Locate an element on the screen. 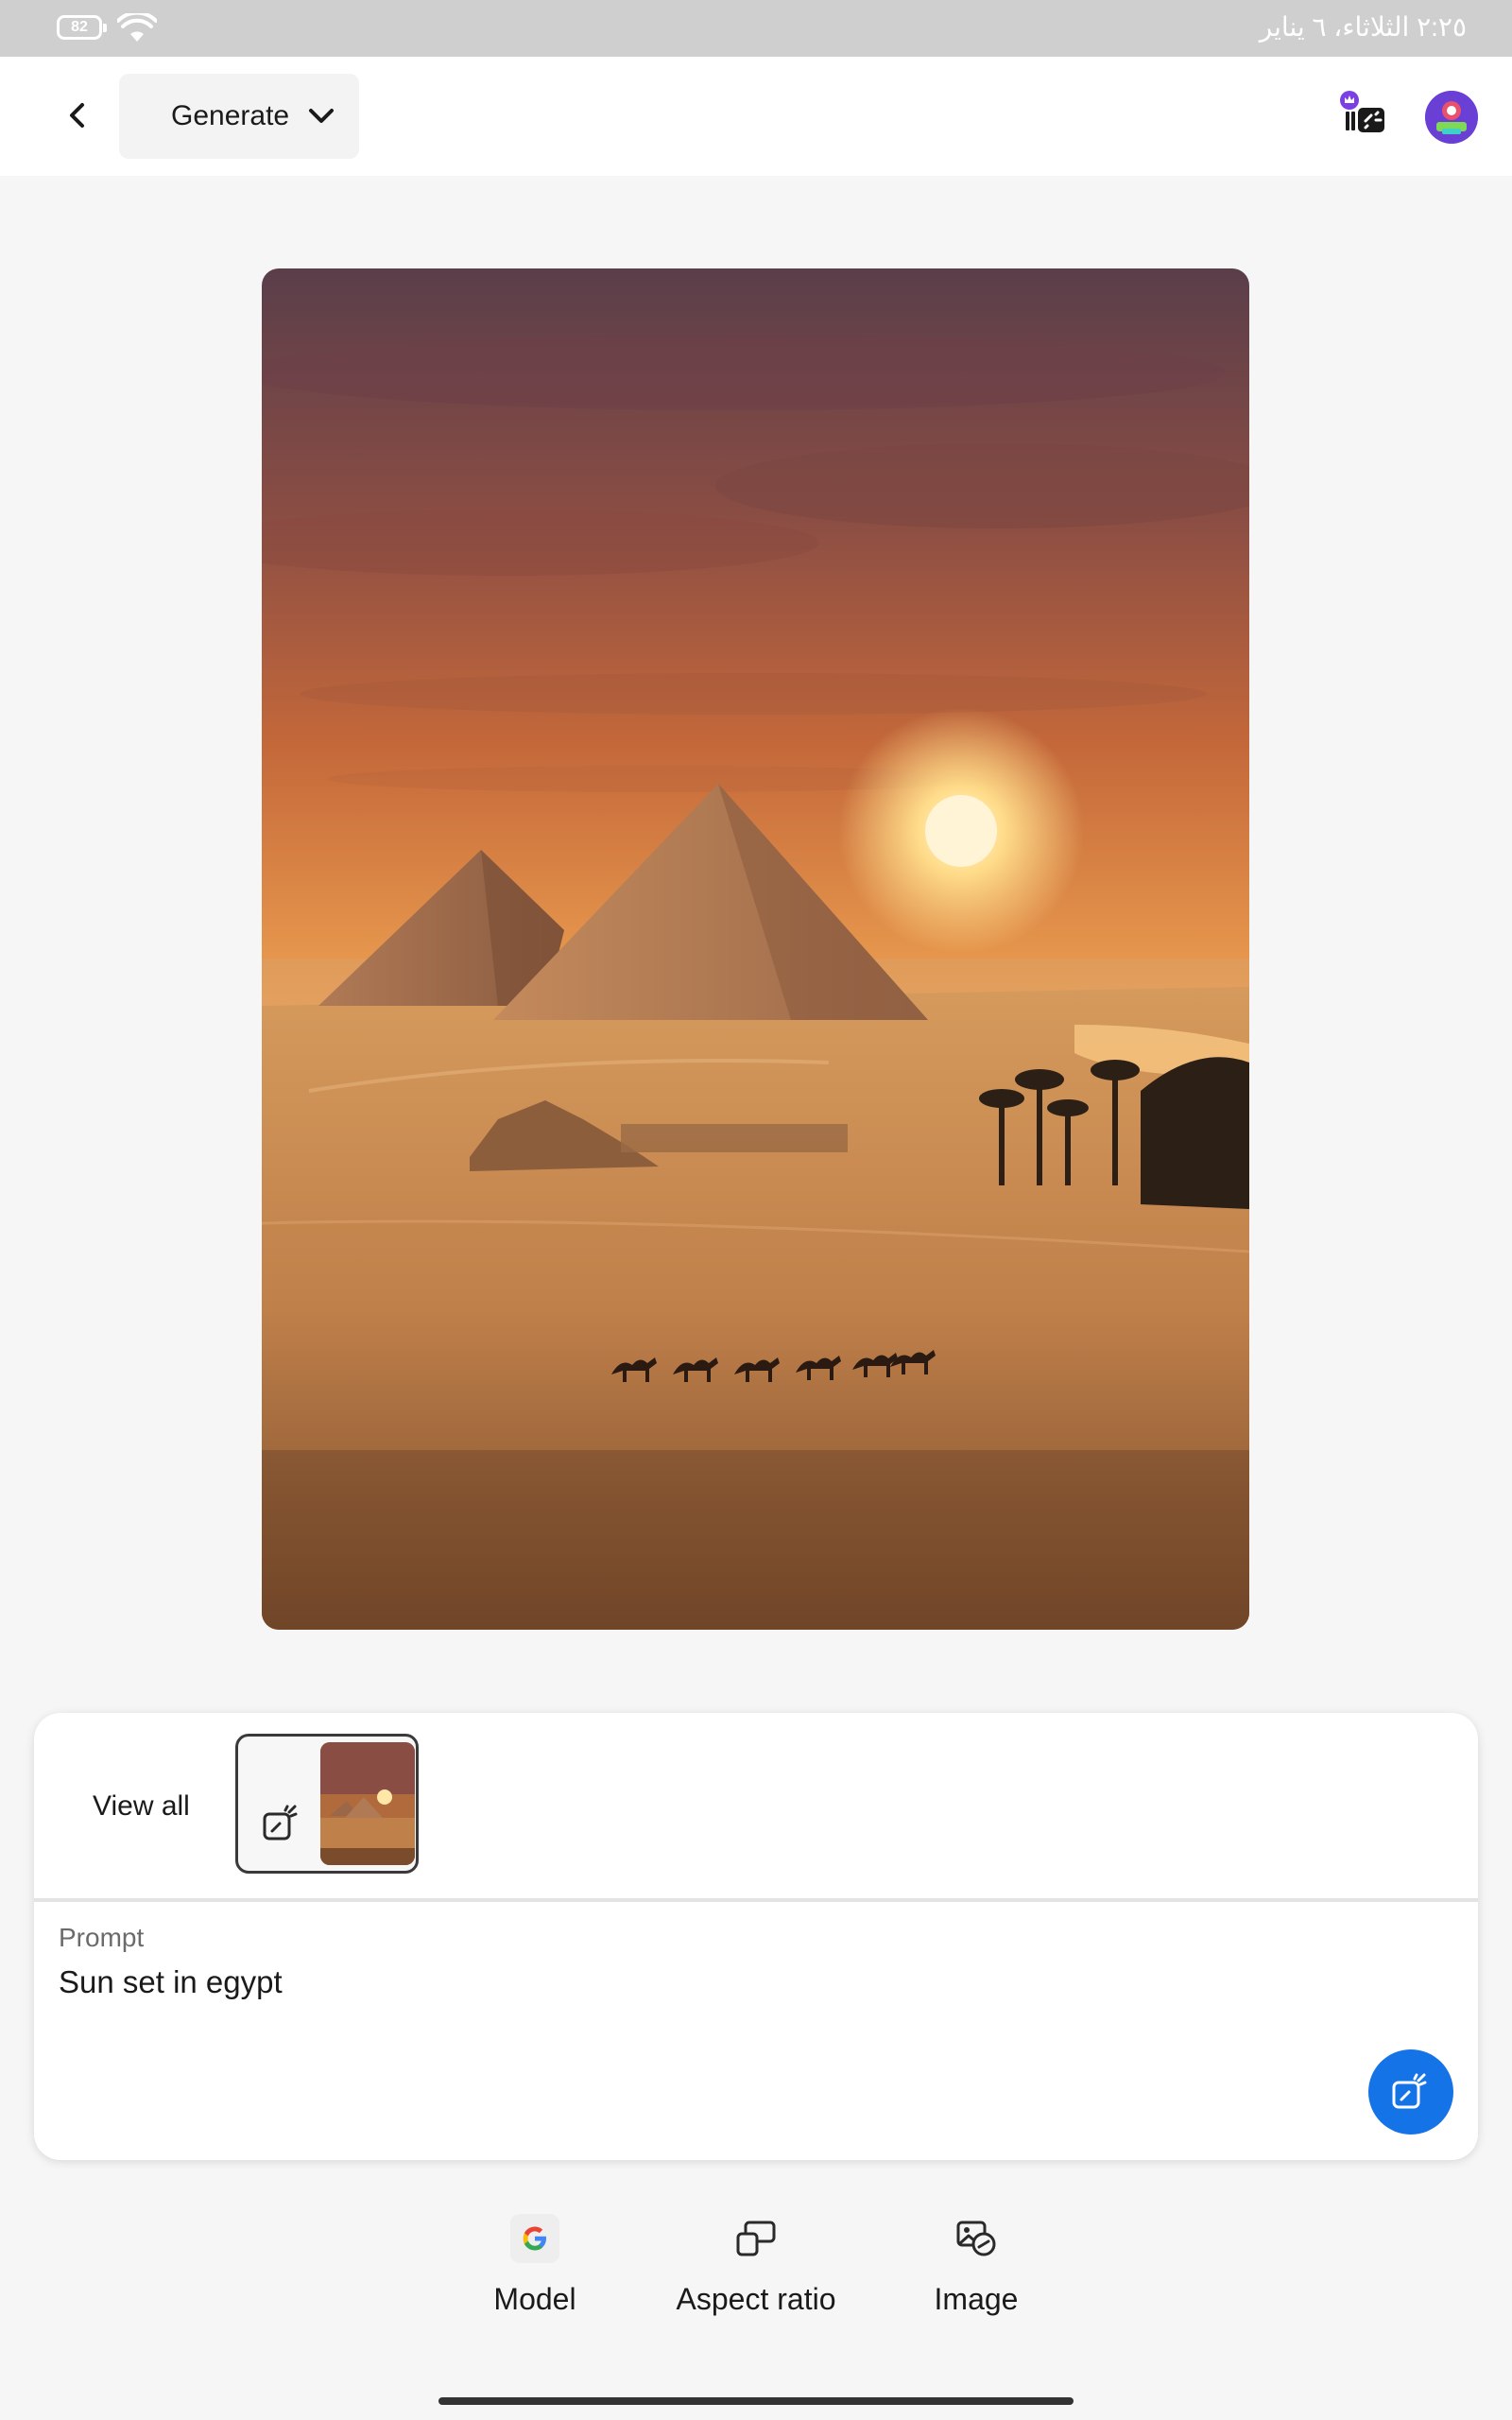 This screenshot has width=1512, height=2420. generate-button is located at coordinates (1410, 2092).